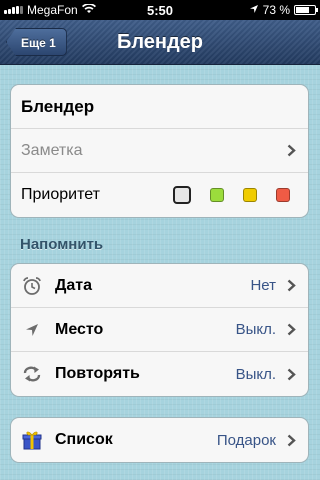 The width and height of the screenshot is (320, 480). Describe the element at coordinates (88, 10) in the screenshot. I see `wifi-icon` at that location.